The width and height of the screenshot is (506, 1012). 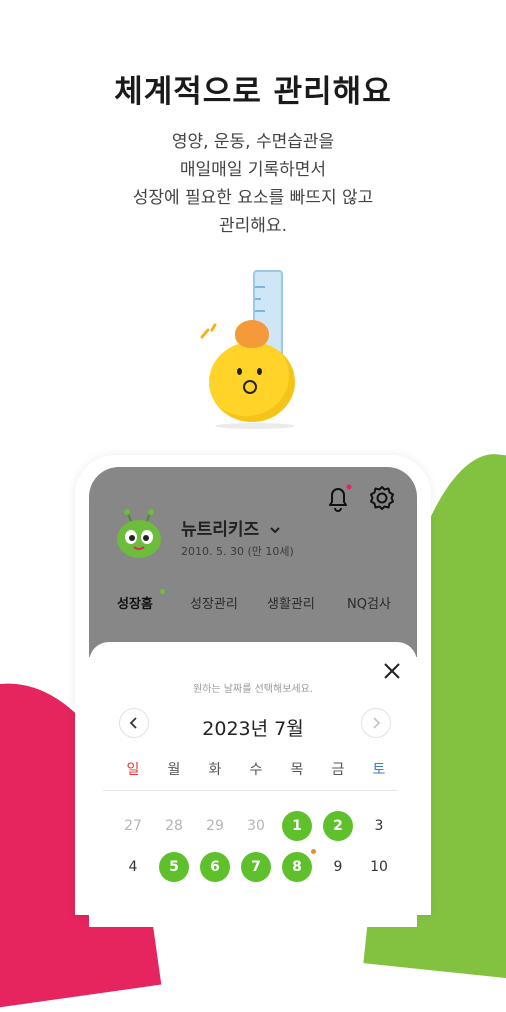 What do you see at coordinates (237, 551) in the screenshot?
I see `profile-birthdate: 2010. 5. 30 (만 10세)` at bounding box center [237, 551].